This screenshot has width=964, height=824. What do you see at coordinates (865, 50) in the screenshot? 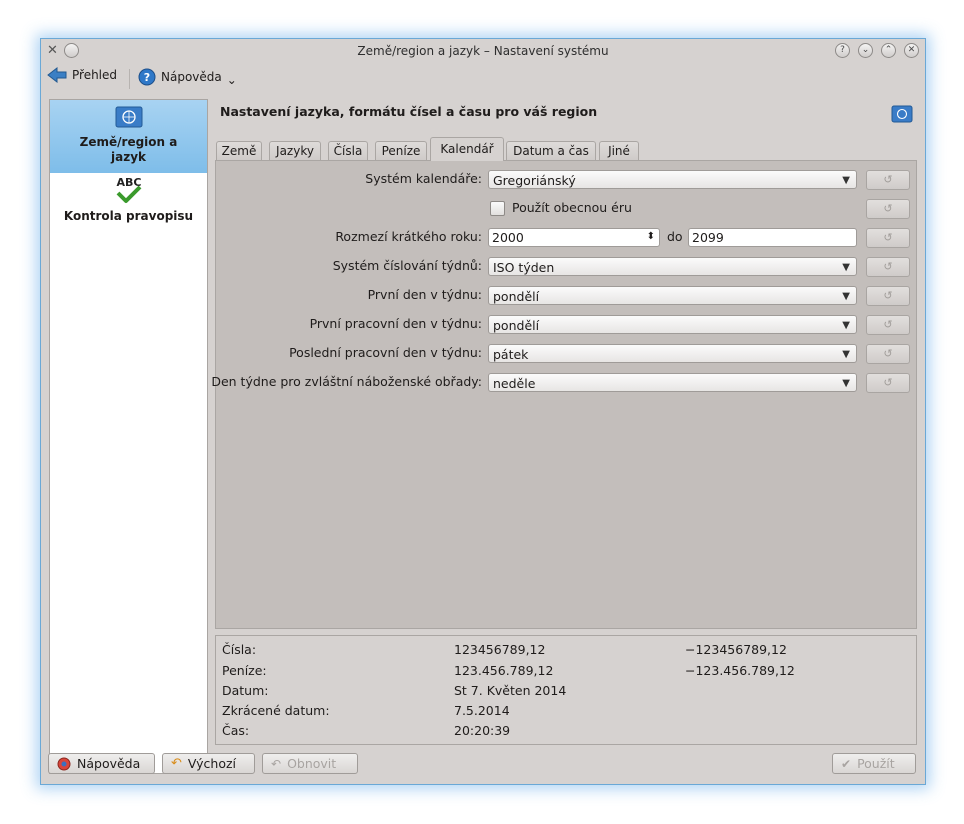
I see `minimize-icon: ⌄` at bounding box center [865, 50].